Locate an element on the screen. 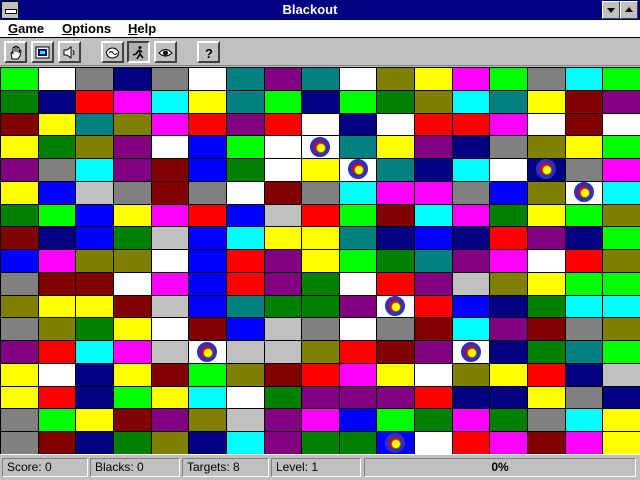  menu-game: Game is located at coordinates (26, 28).